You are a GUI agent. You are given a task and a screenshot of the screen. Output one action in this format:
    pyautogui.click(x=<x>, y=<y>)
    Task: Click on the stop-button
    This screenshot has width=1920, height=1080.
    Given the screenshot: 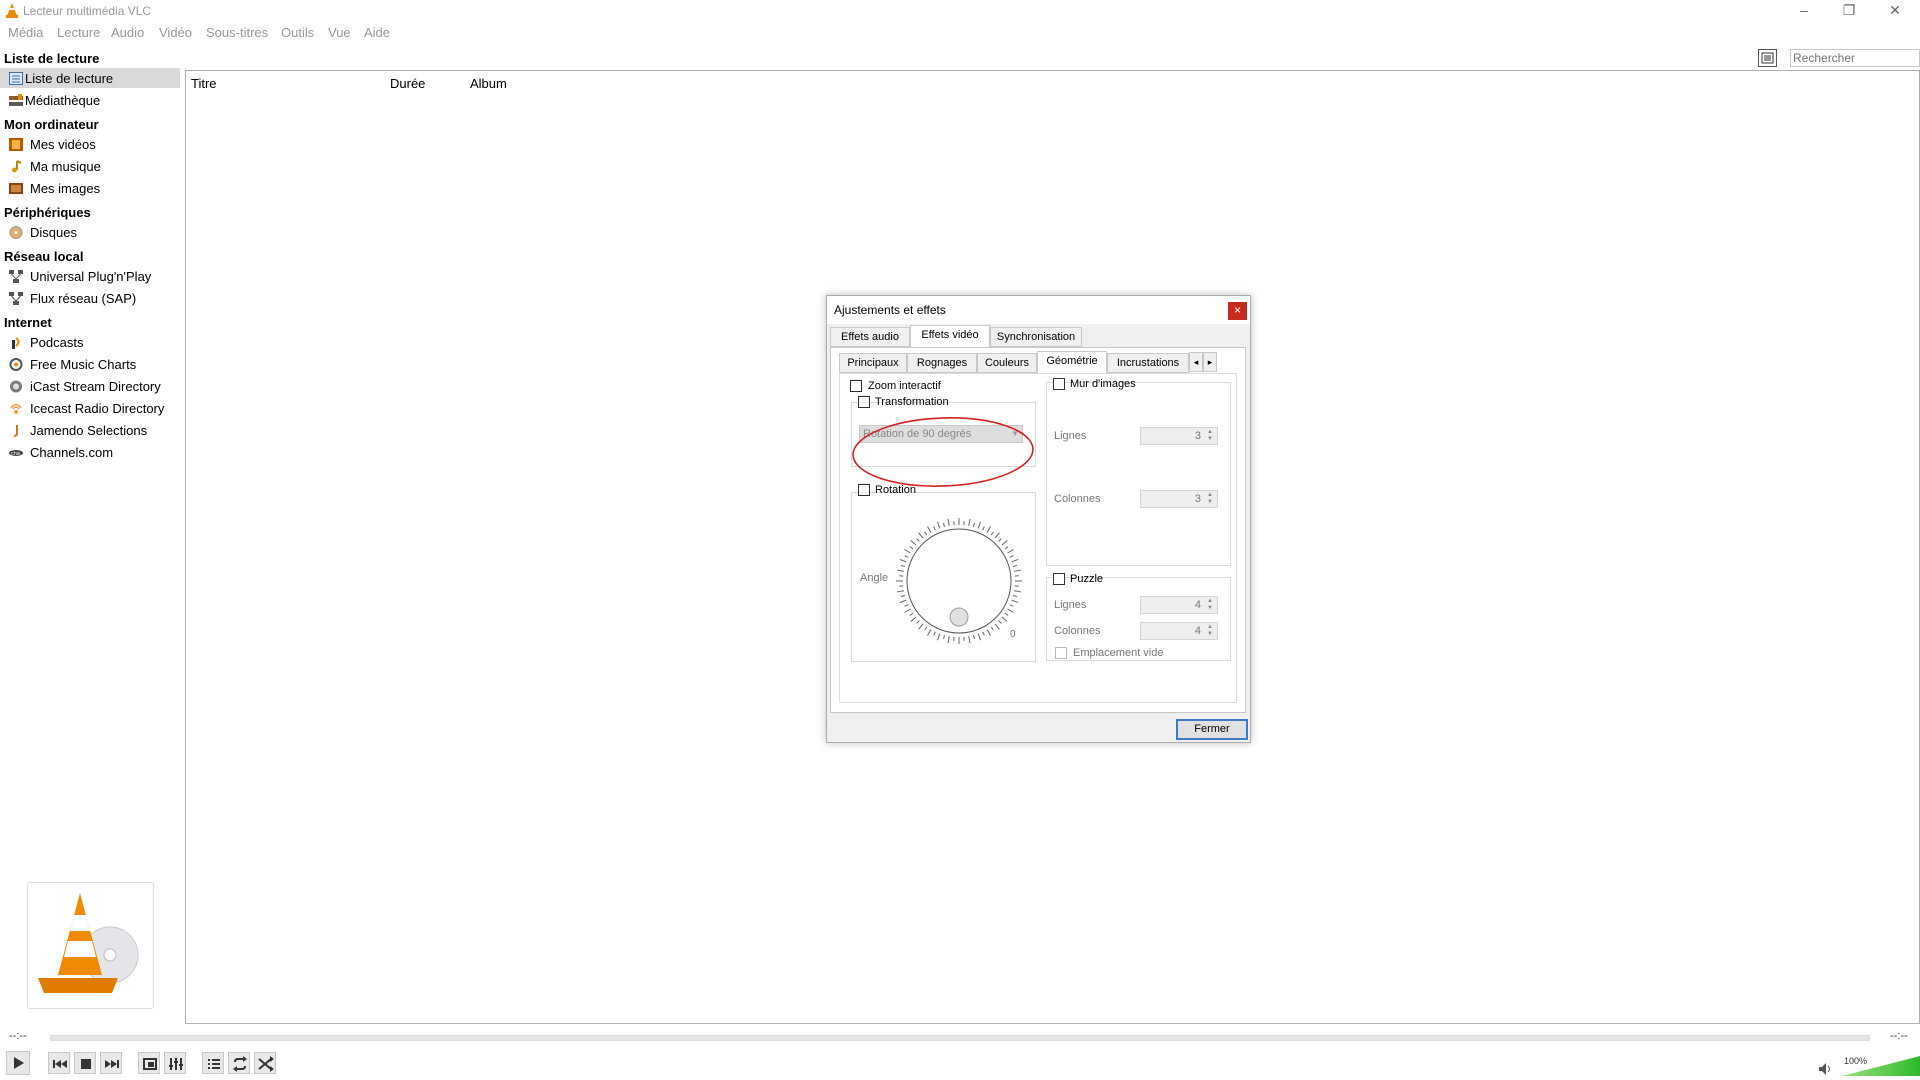 What is the action you would take?
    pyautogui.click(x=85, y=1063)
    